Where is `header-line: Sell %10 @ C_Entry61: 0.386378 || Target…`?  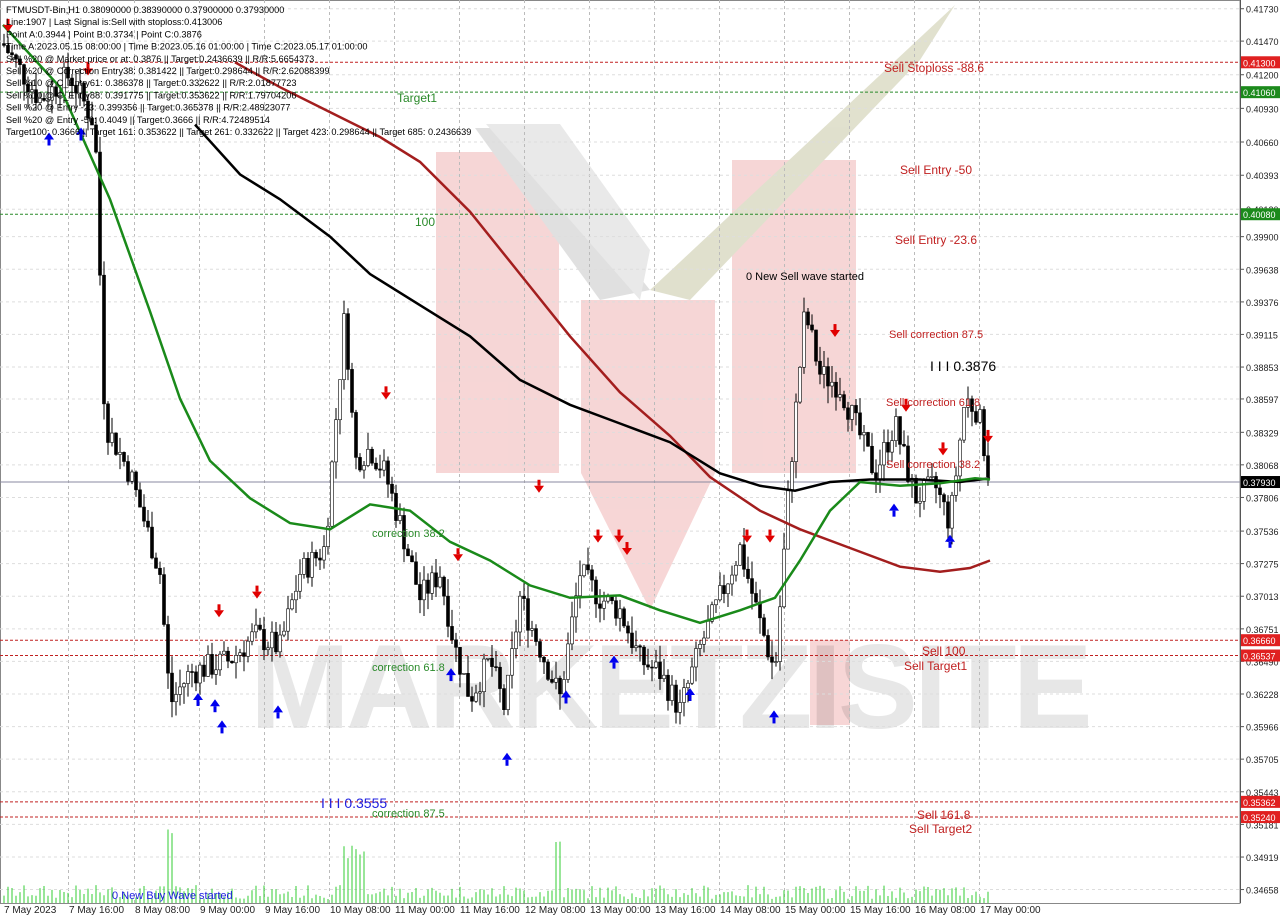 header-line: Sell %10 @ C_Entry61: 0.386378 || Target… is located at coordinates (151, 83).